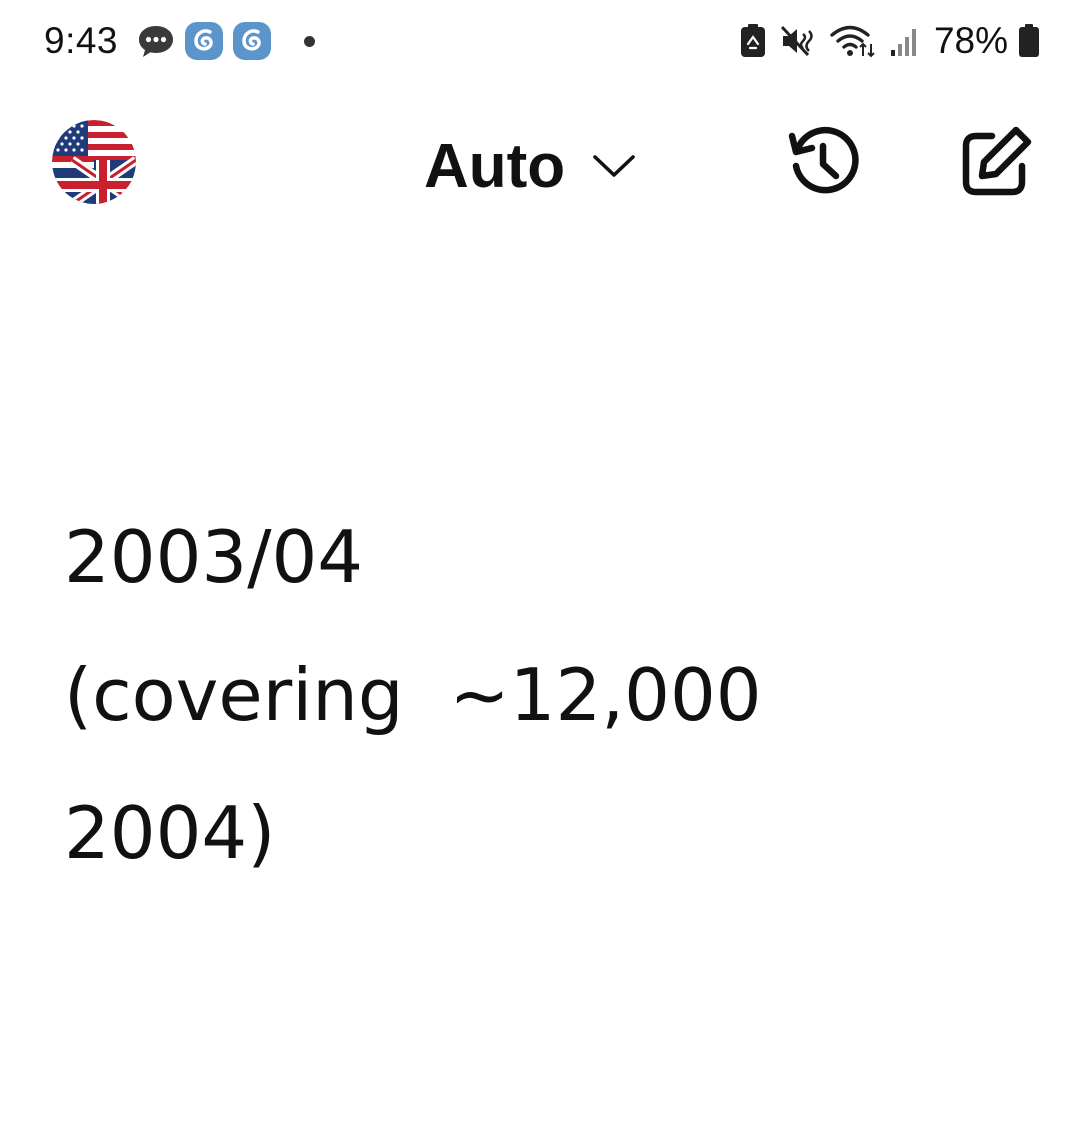 The width and height of the screenshot is (1080, 1136). Describe the element at coordinates (495, 166) in the screenshot. I see `mode-label: Auto` at that location.